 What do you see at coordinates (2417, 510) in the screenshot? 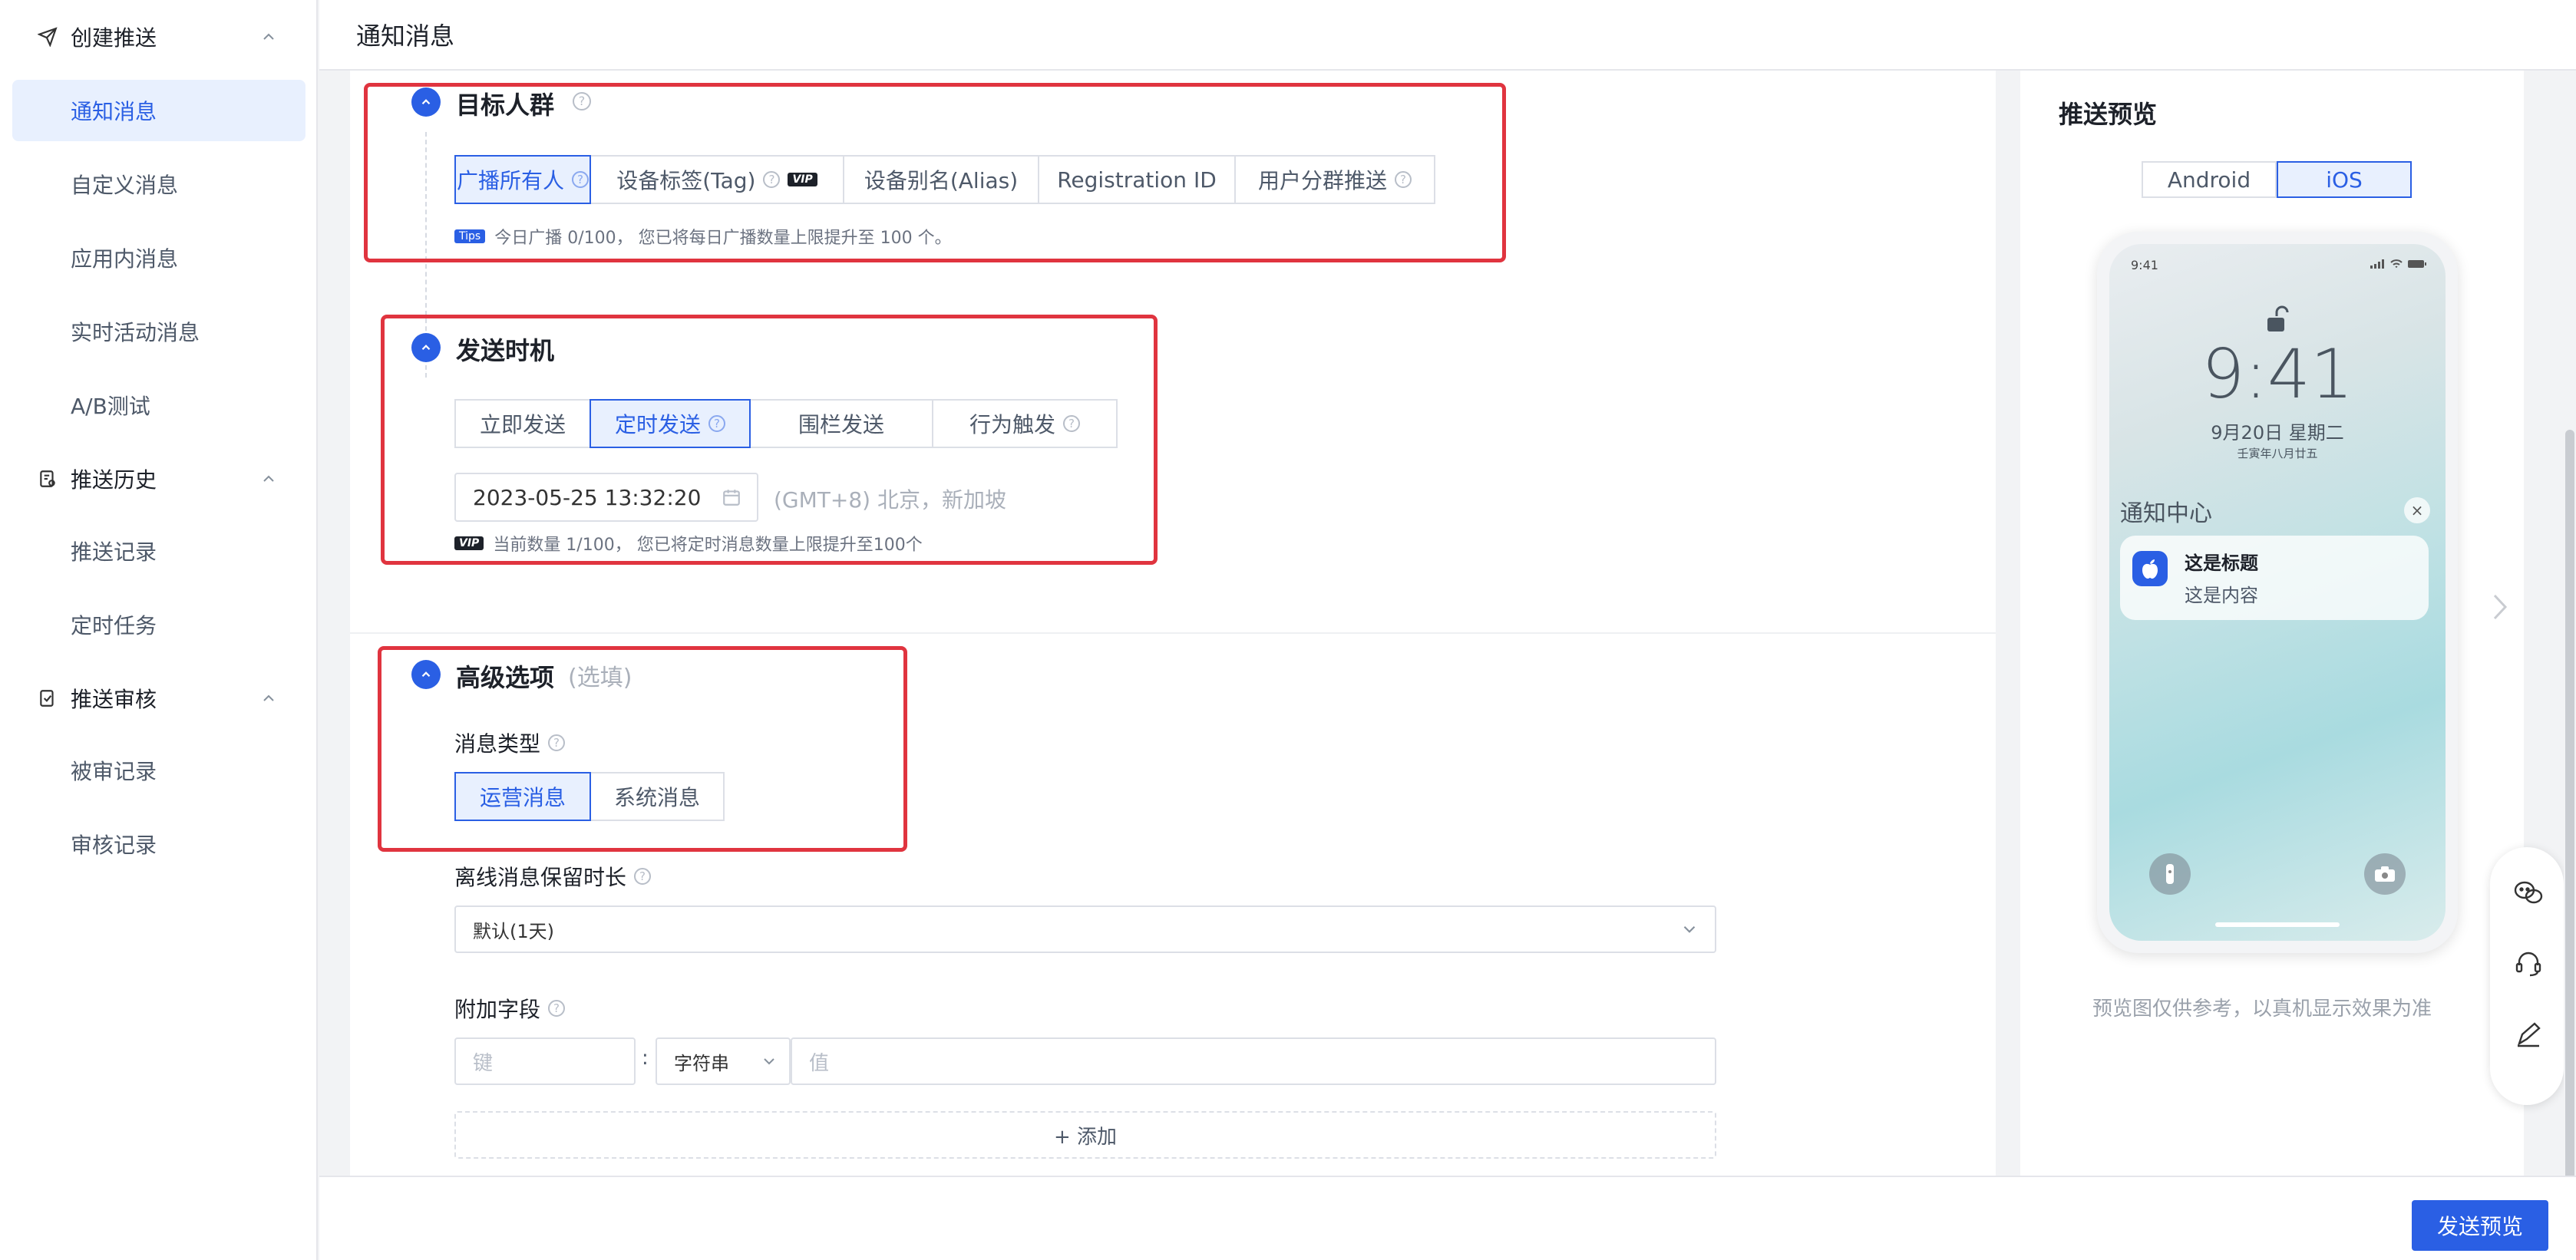
I see `close-icon: ×` at bounding box center [2417, 510].